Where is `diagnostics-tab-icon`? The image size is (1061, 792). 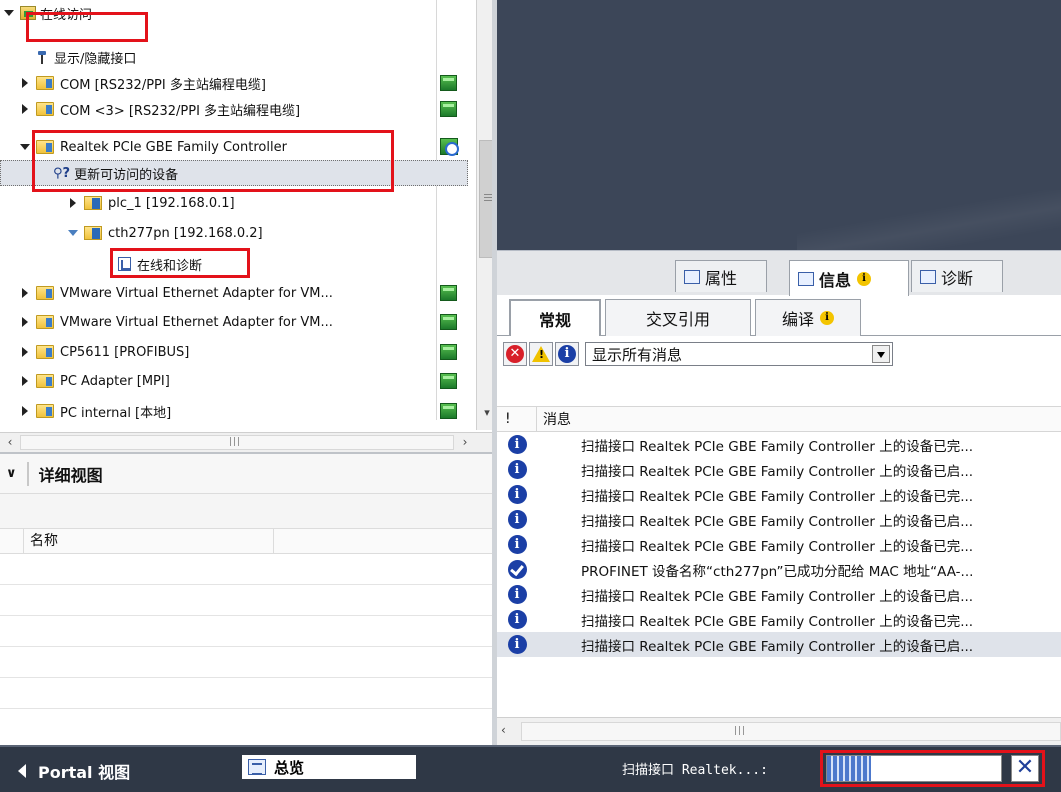
diagnostics-tab-icon is located at coordinates (928, 276).